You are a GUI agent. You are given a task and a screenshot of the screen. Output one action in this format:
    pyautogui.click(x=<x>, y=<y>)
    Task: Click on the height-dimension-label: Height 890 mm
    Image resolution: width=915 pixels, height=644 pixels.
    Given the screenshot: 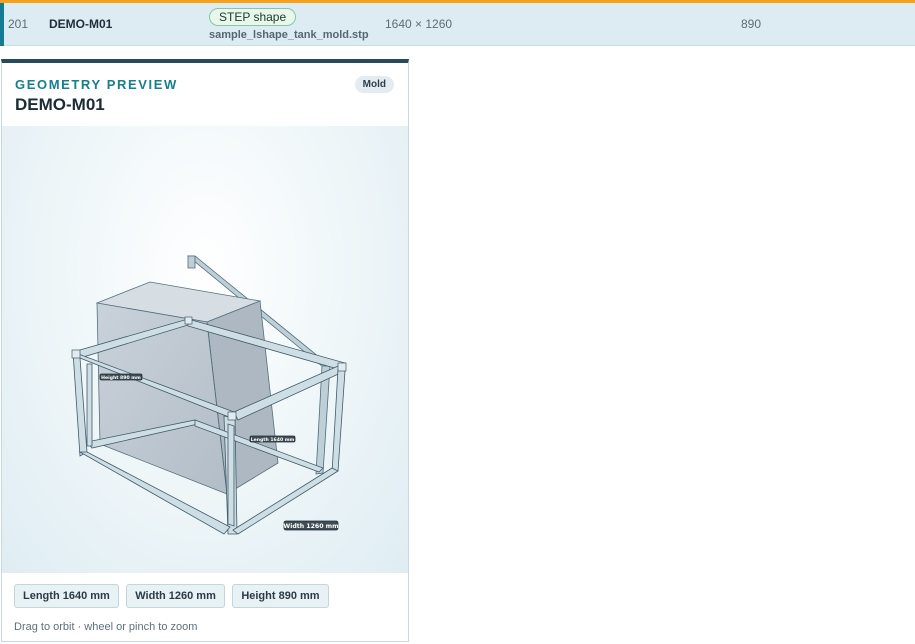 What is the action you would take?
    pyautogui.click(x=121, y=377)
    